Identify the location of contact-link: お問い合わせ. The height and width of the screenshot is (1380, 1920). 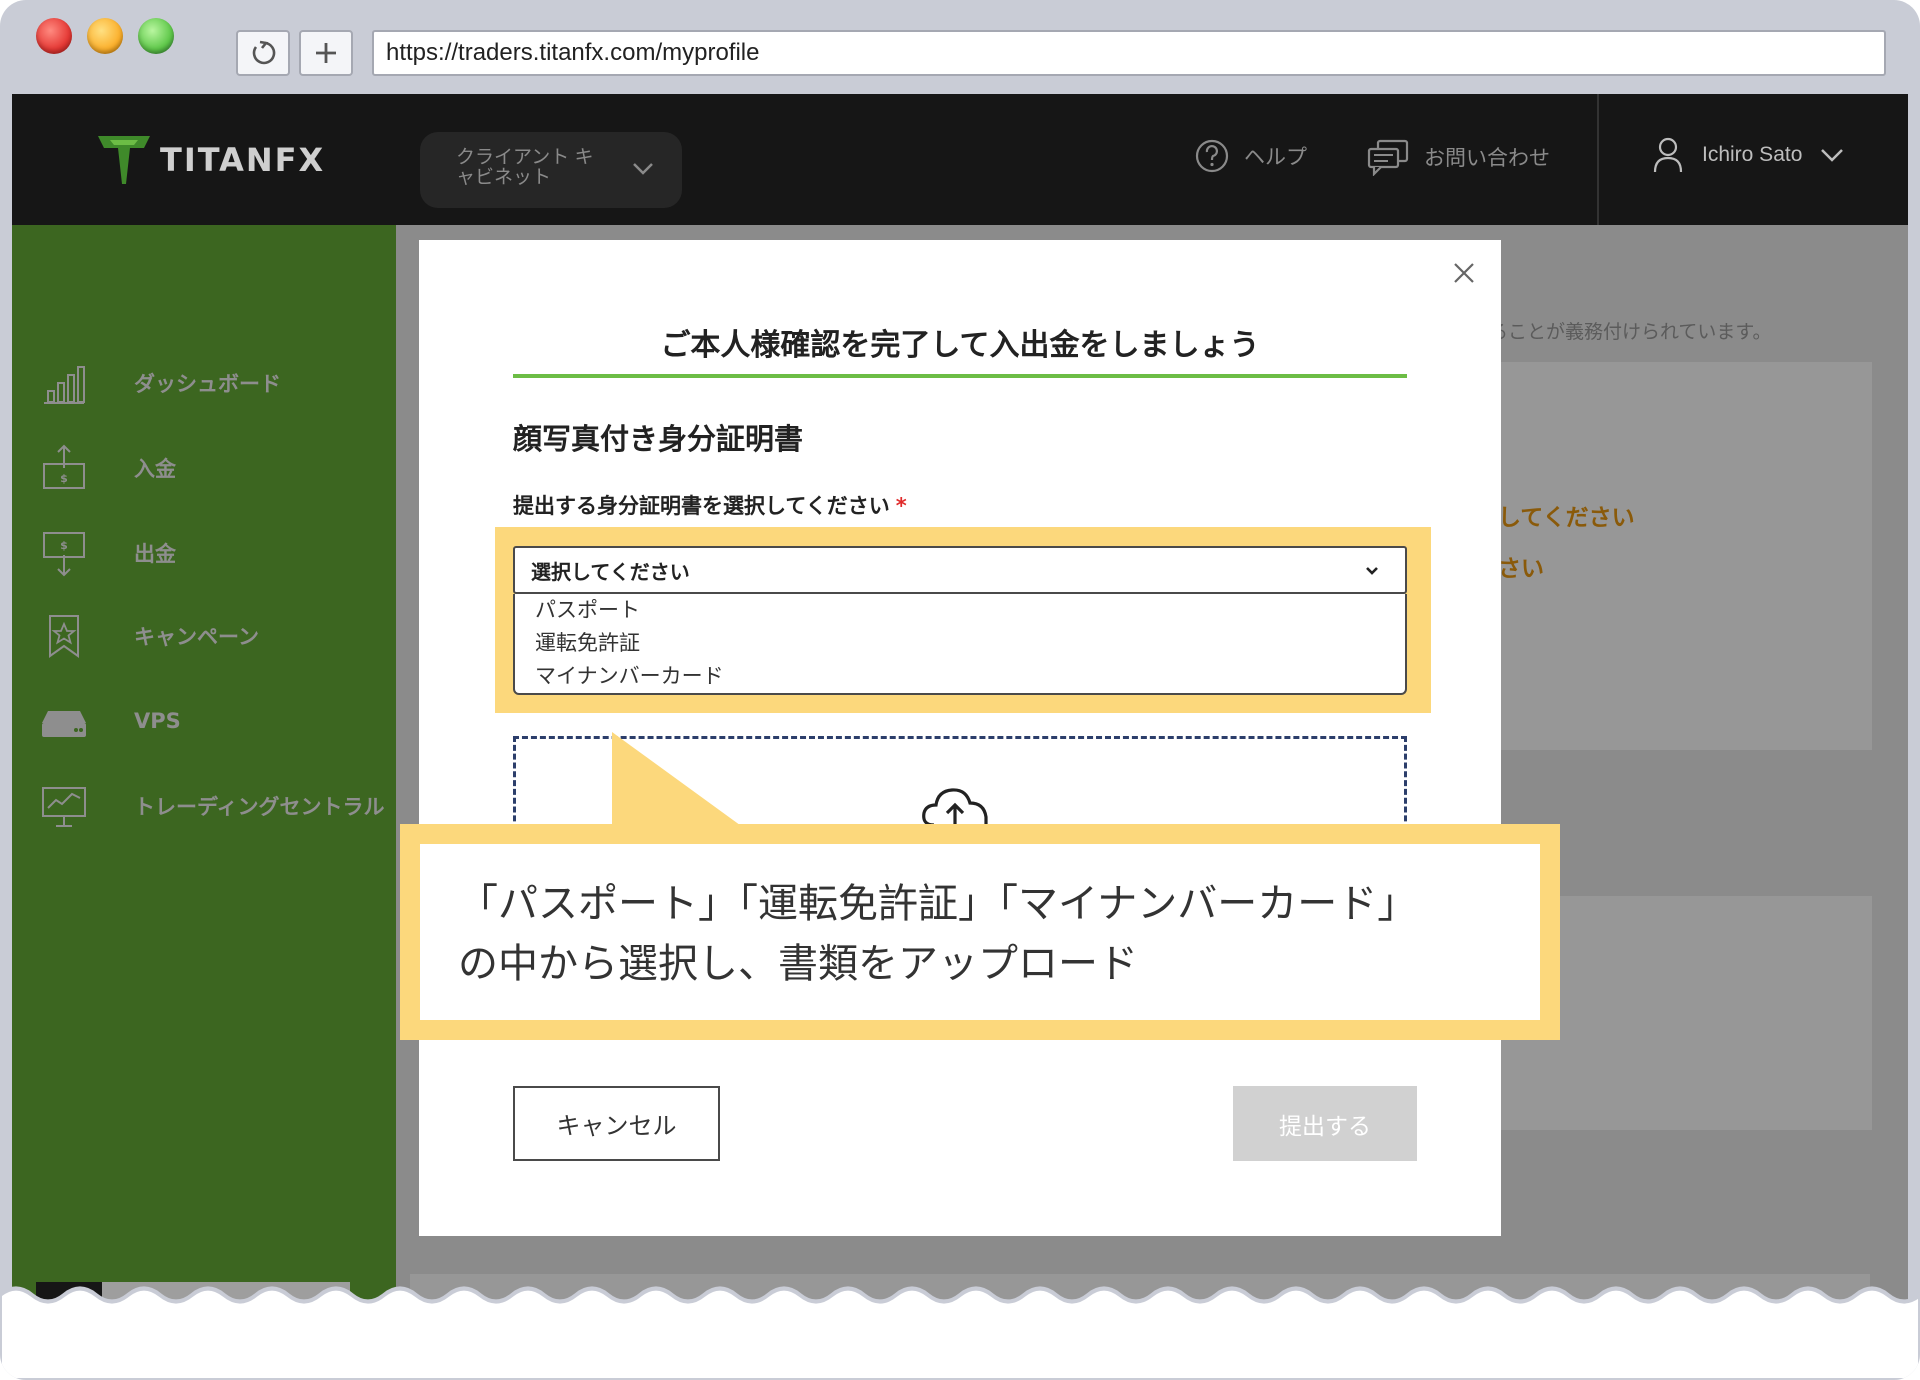
(1458, 157).